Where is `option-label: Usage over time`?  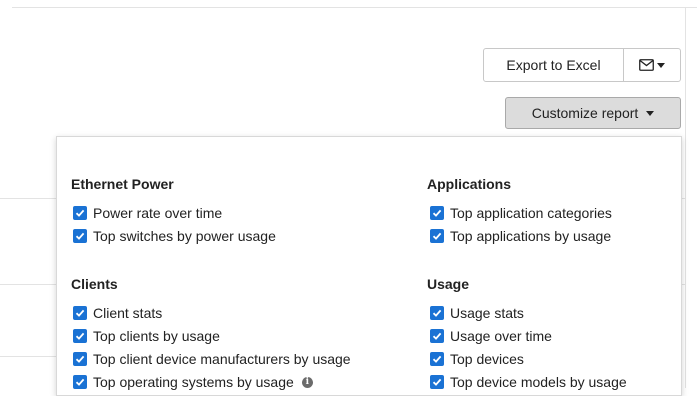 option-label: Usage over time is located at coordinates (501, 336).